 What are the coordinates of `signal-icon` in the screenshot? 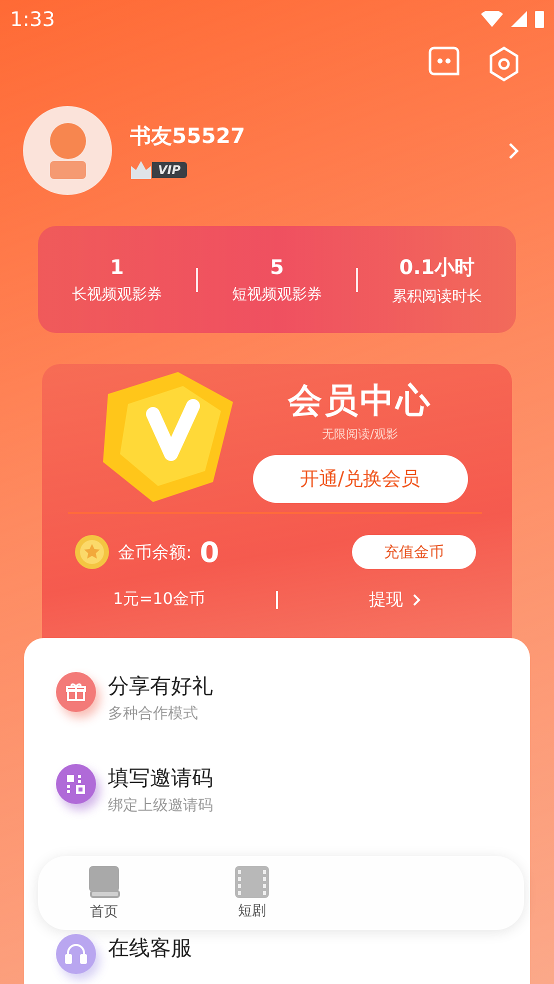 It's located at (519, 19).